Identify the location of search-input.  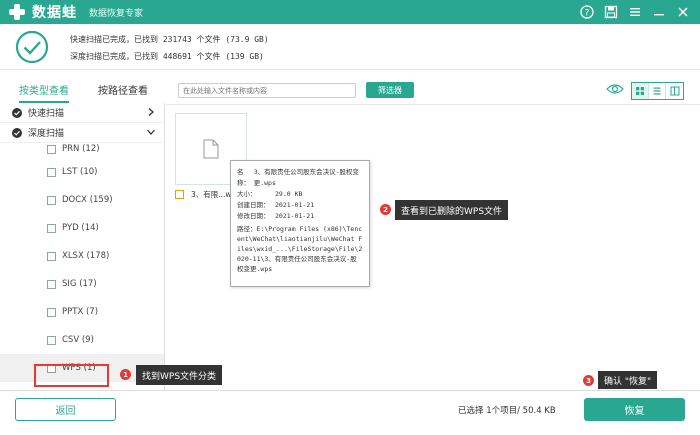
(263, 90).